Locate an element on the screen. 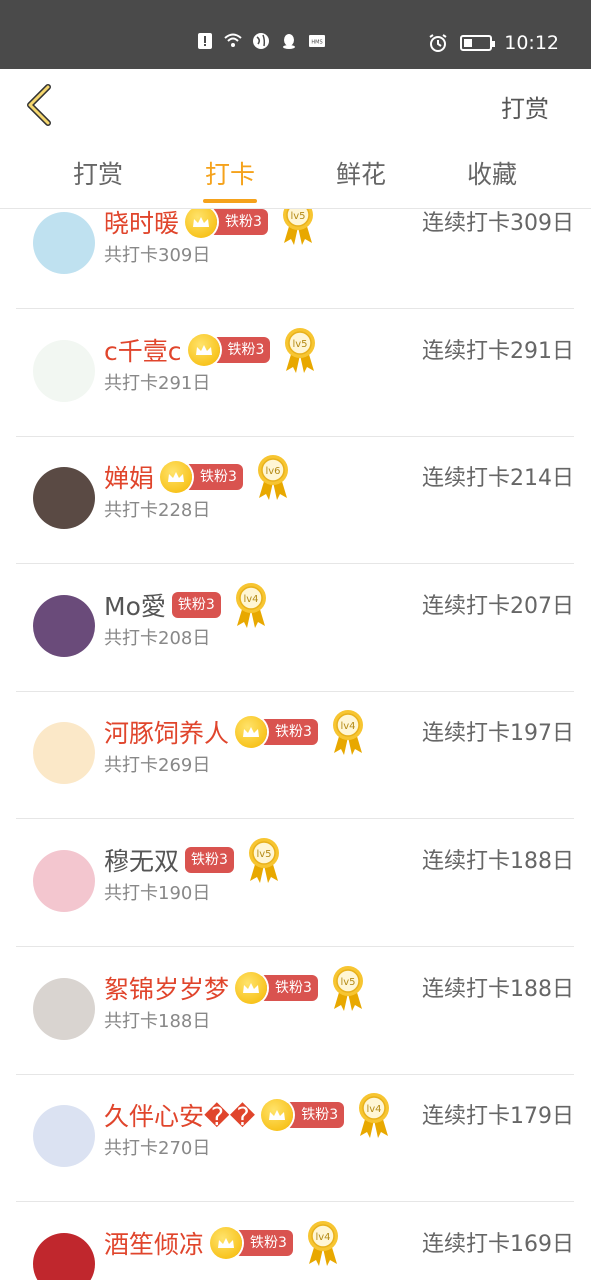 This screenshot has width=591, height=1280. name-line: 晓时暖 铁粉3 lv5 is located at coordinates (210, 227).